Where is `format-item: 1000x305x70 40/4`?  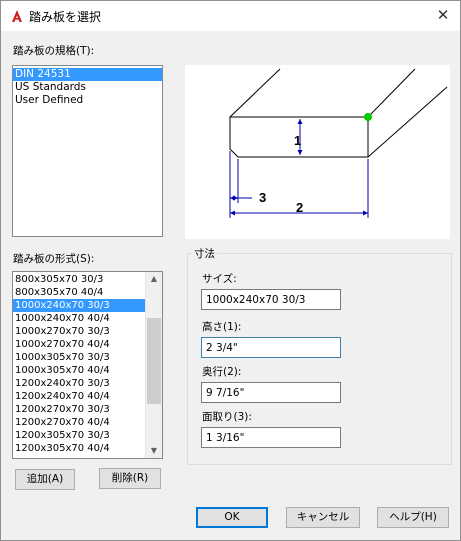 format-item: 1000x305x70 40/4 is located at coordinates (79, 370).